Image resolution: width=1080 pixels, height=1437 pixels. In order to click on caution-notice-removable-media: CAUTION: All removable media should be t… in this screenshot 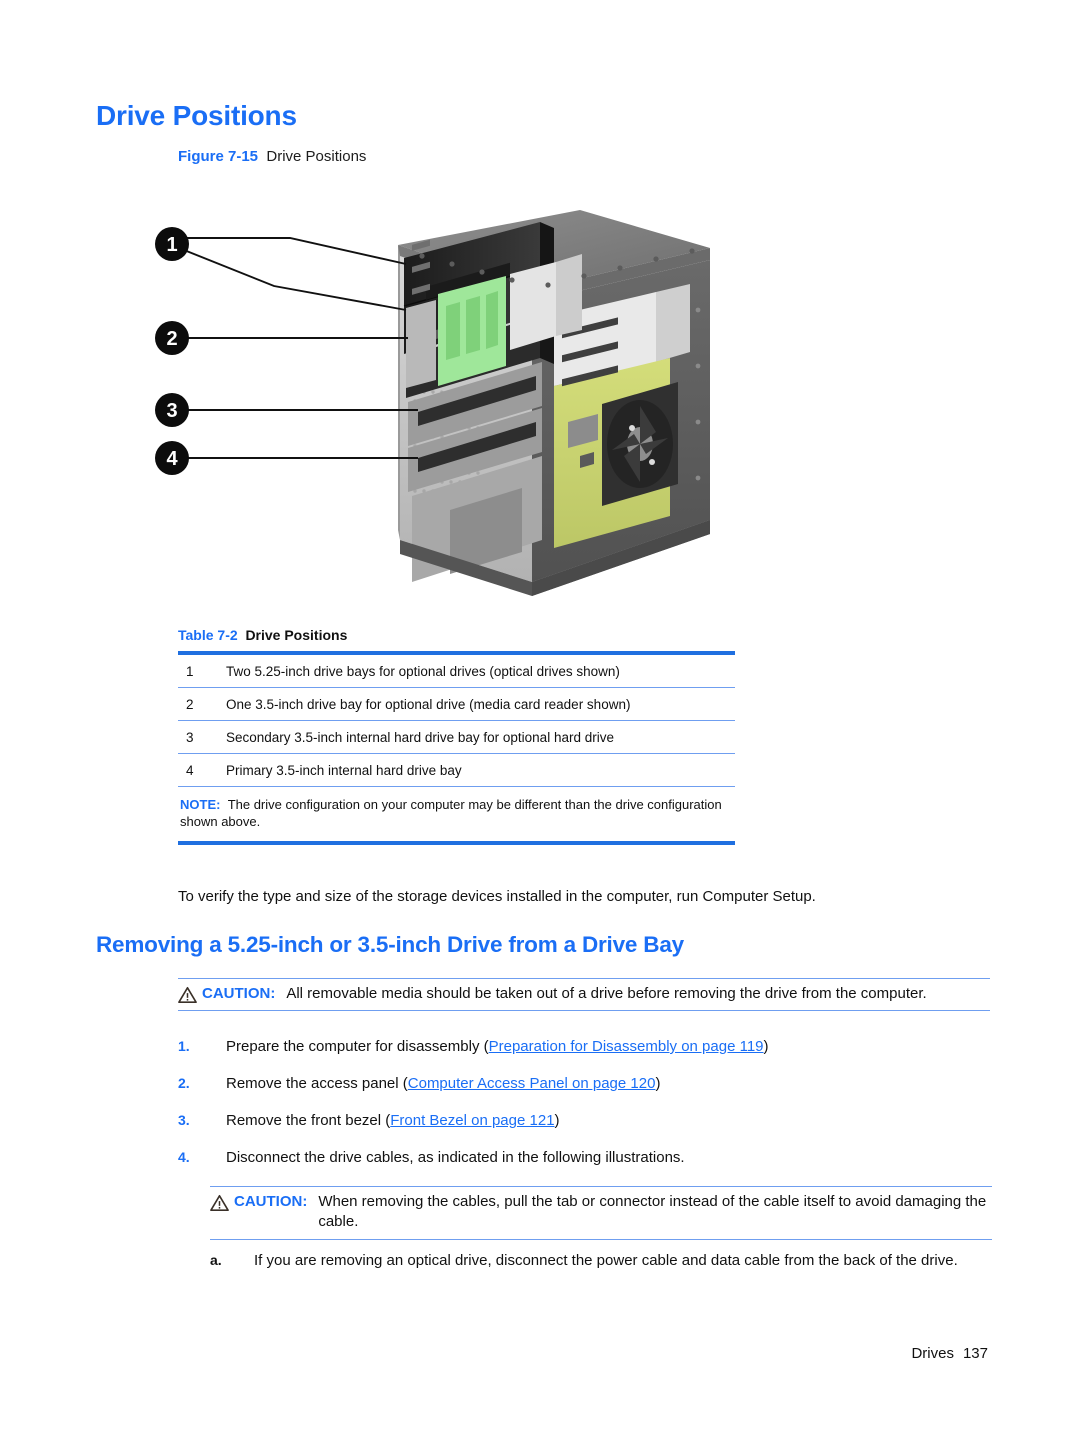, I will do `click(584, 995)`.